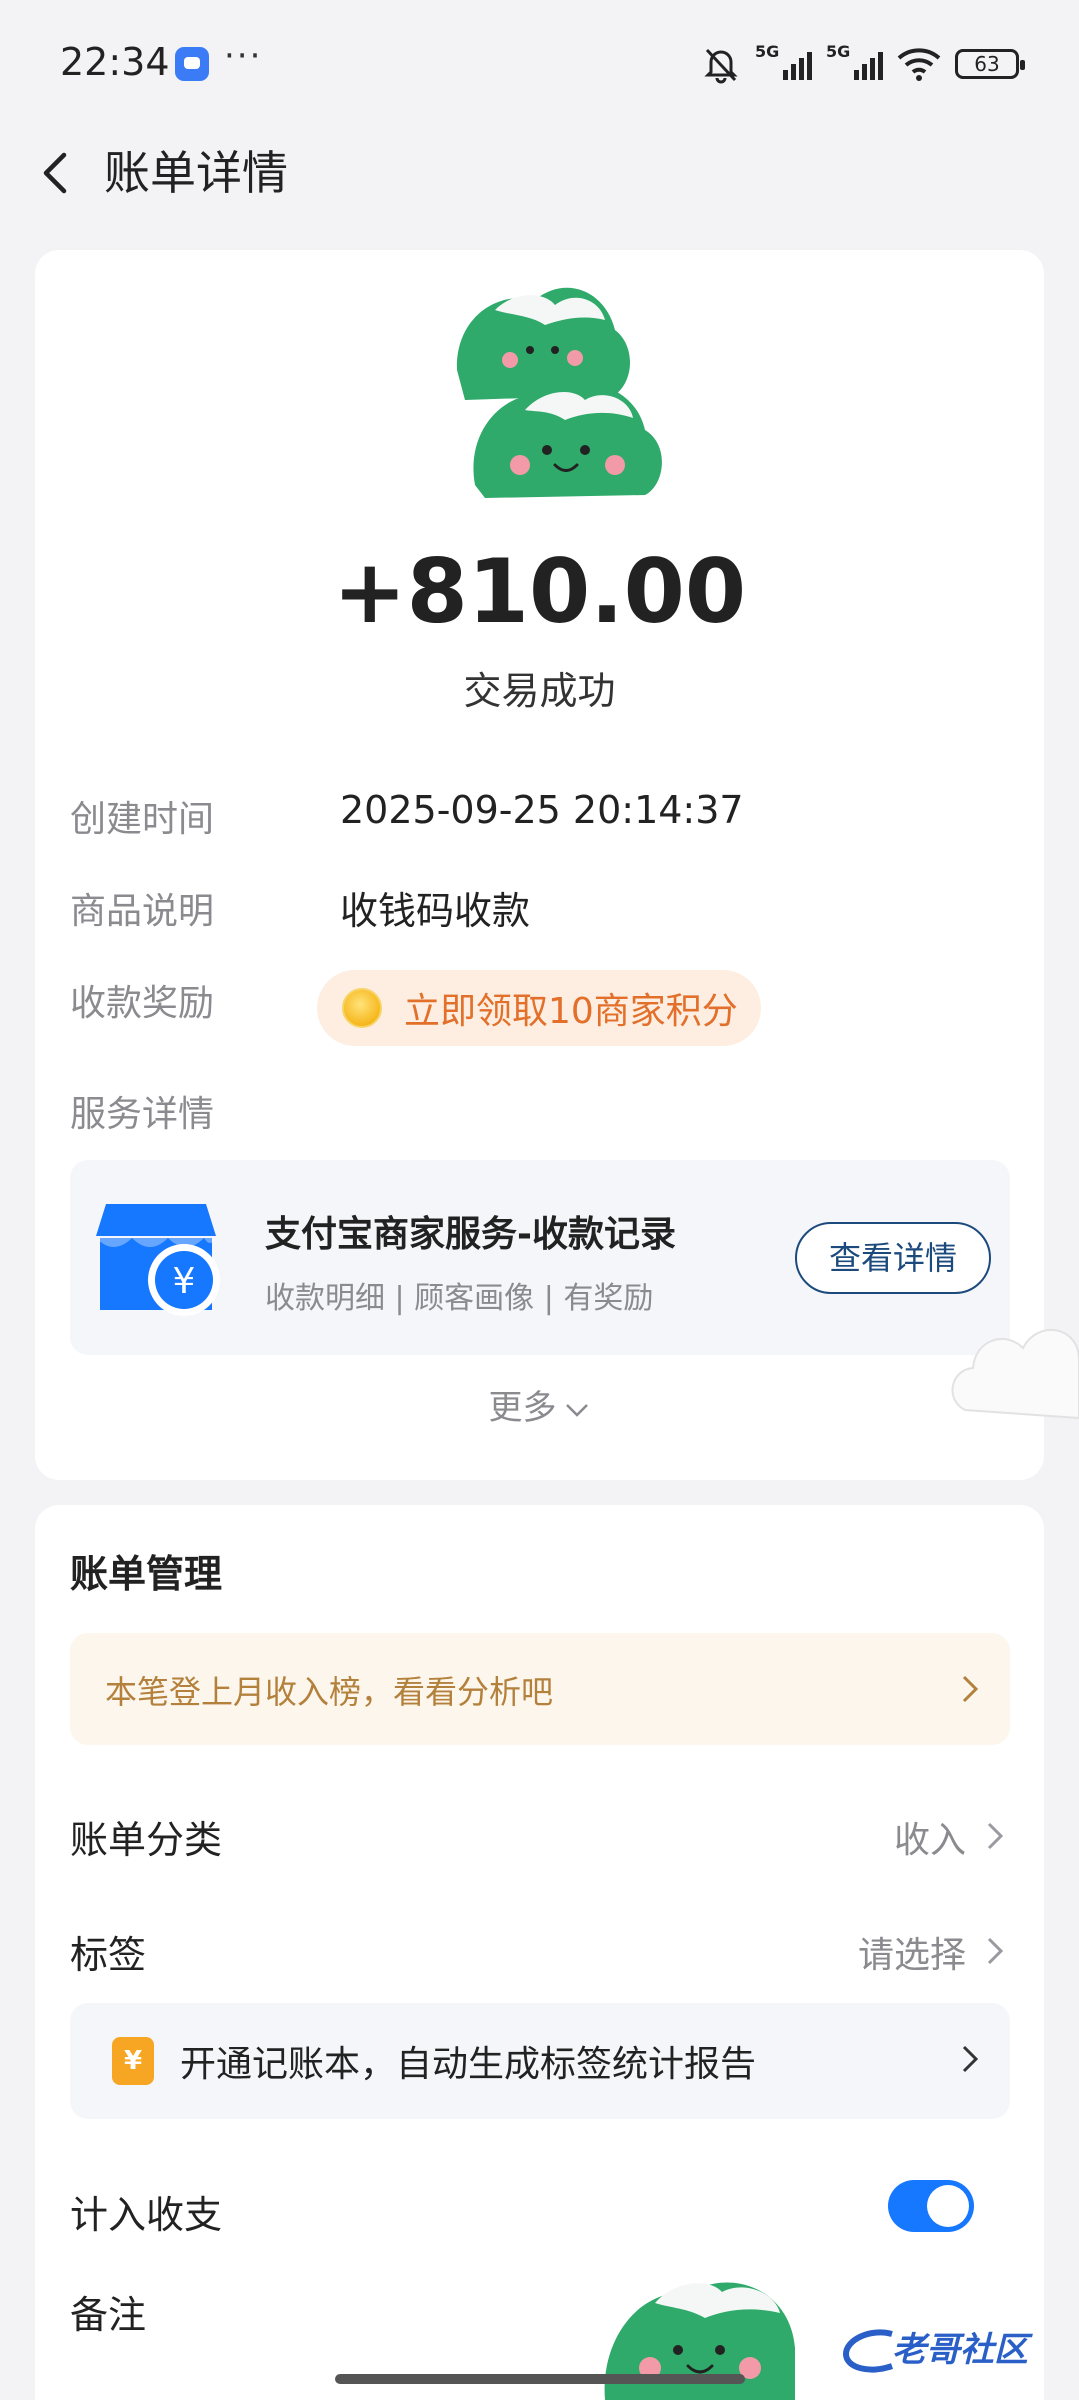 The image size is (1079, 2400). I want to click on wifi-icon, so click(919, 64).